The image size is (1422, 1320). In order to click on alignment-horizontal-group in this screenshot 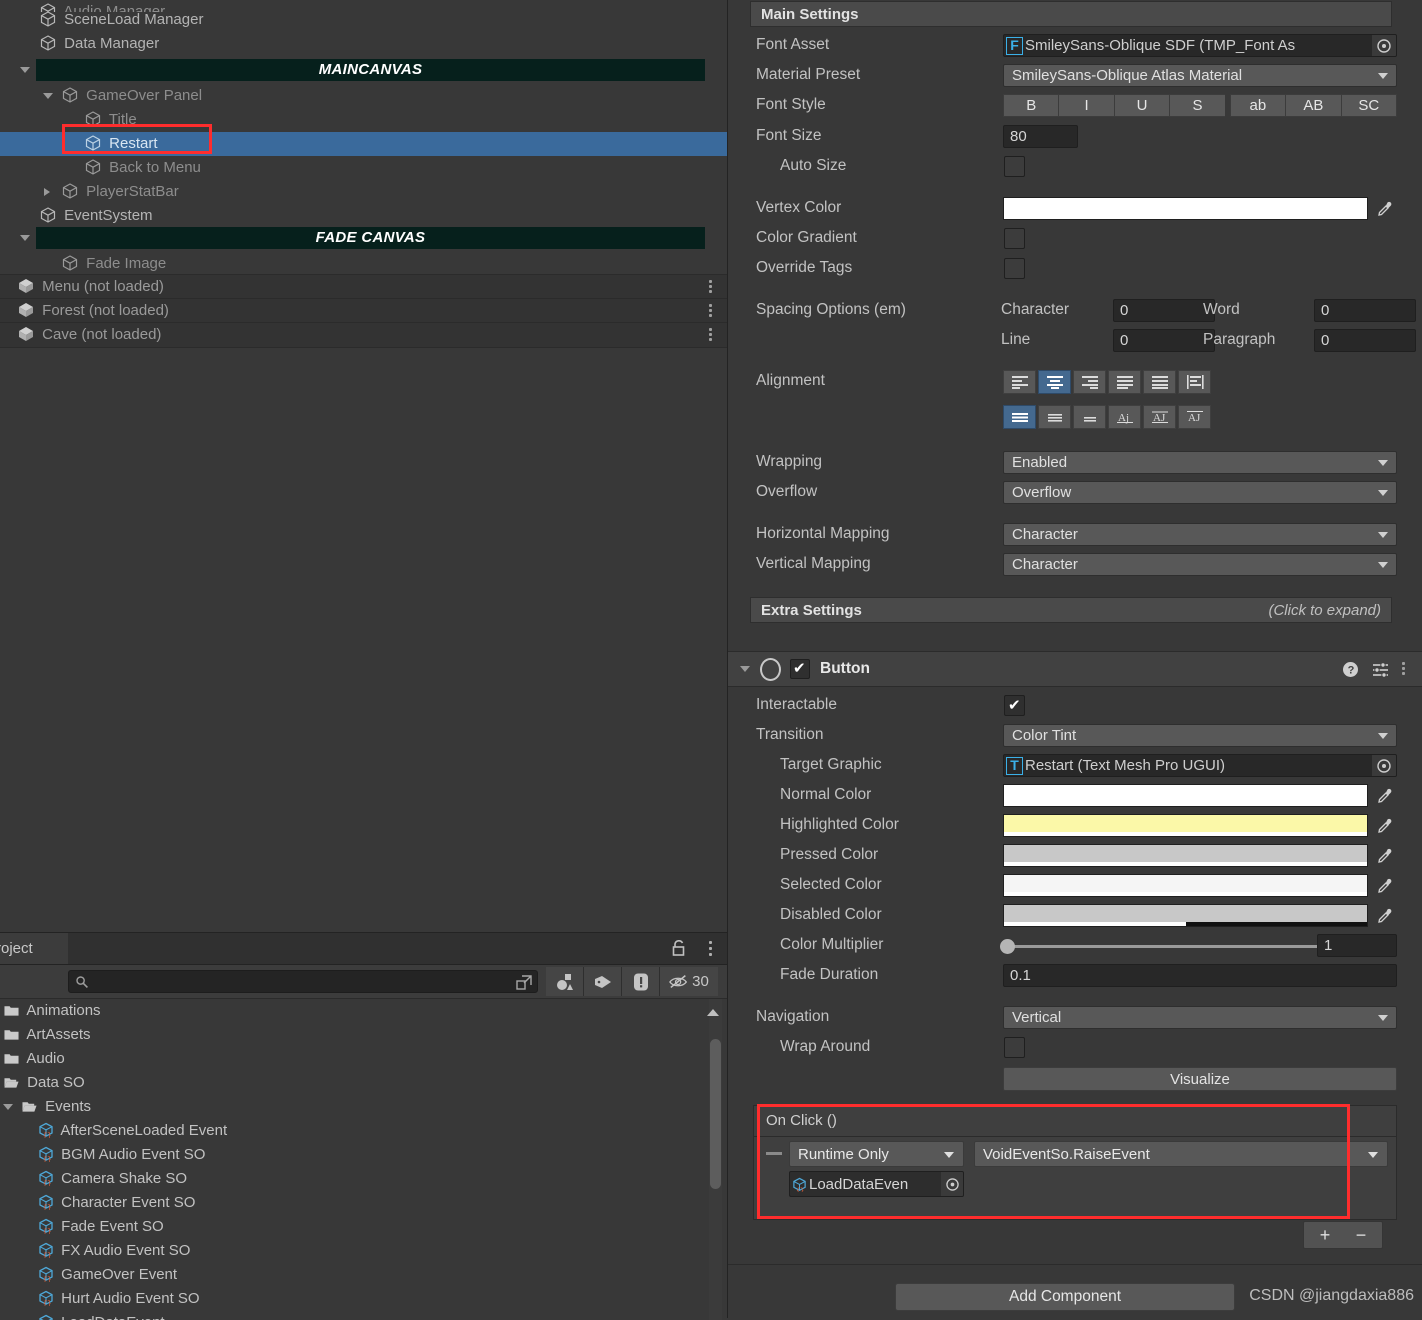, I will do `click(1107, 382)`.